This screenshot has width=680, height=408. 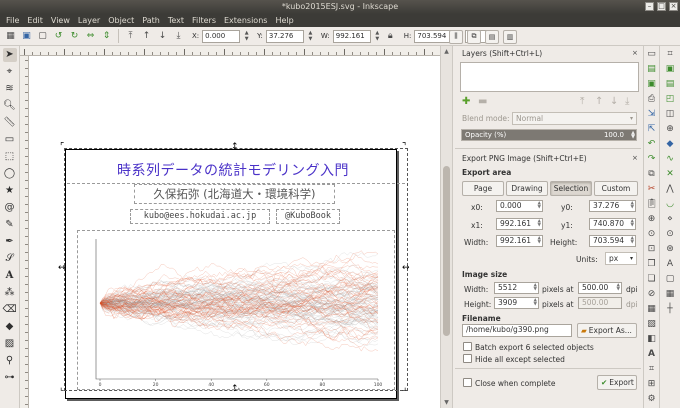 What do you see at coordinates (670, 144) in the screenshot?
I see `snap-nodes-icon: ◆` at bounding box center [670, 144].